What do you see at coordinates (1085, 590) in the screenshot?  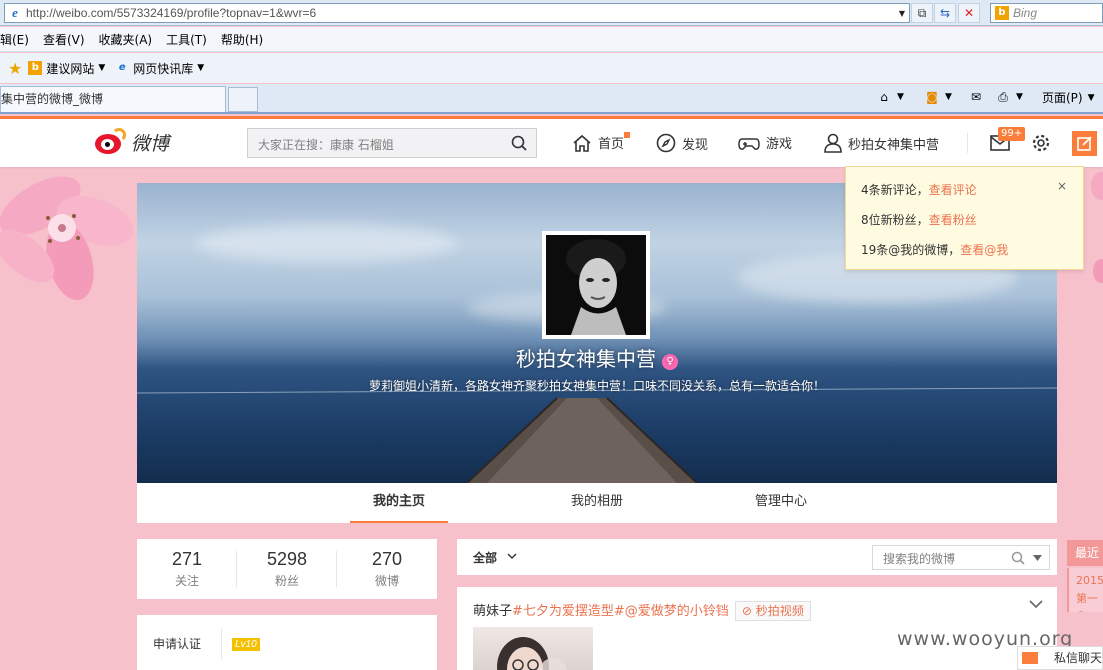 I see `timeline-item: 2015 第一条` at bounding box center [1085, 590].